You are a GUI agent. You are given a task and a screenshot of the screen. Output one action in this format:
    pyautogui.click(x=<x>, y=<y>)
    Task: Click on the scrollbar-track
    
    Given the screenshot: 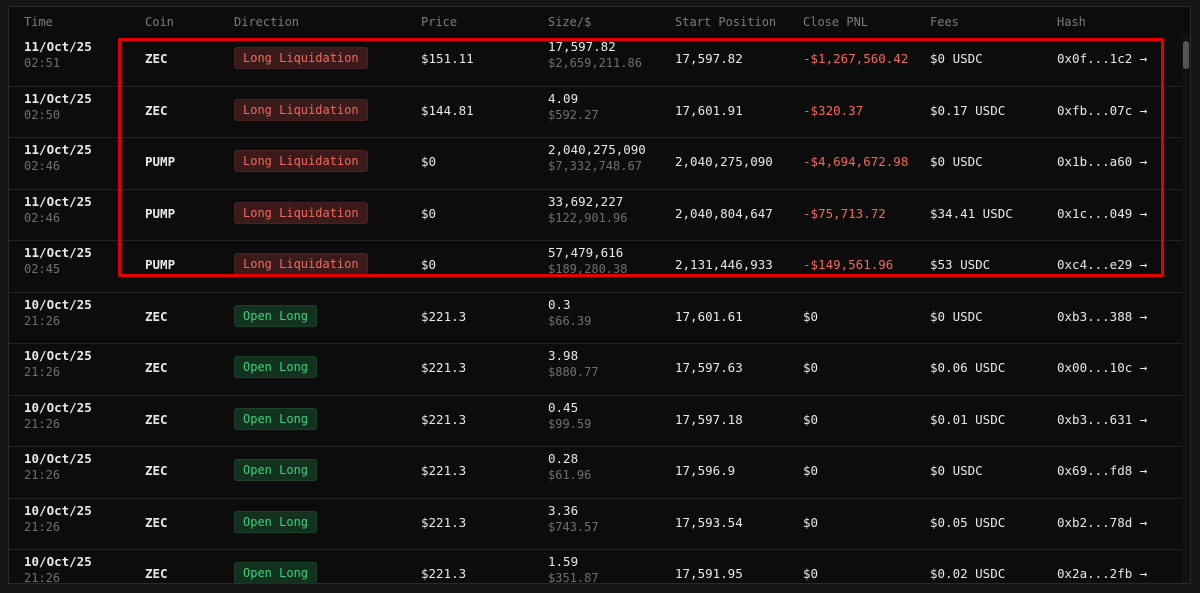 What is the action you would take?
    pyautogui.click(x=1186, y=309)
    